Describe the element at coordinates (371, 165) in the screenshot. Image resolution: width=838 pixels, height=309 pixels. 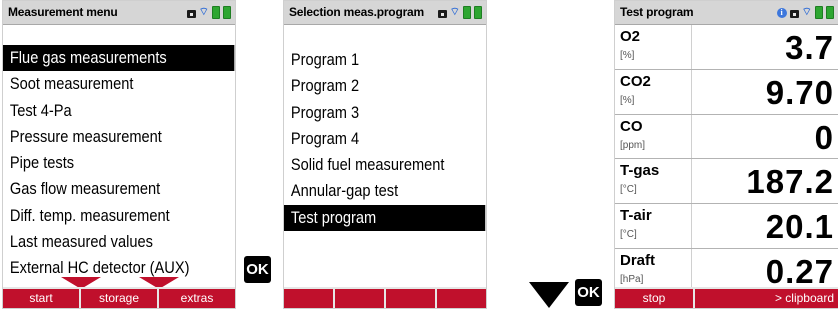
I see `list-item-solid-fuel: Solid fuel measurement` at that location.